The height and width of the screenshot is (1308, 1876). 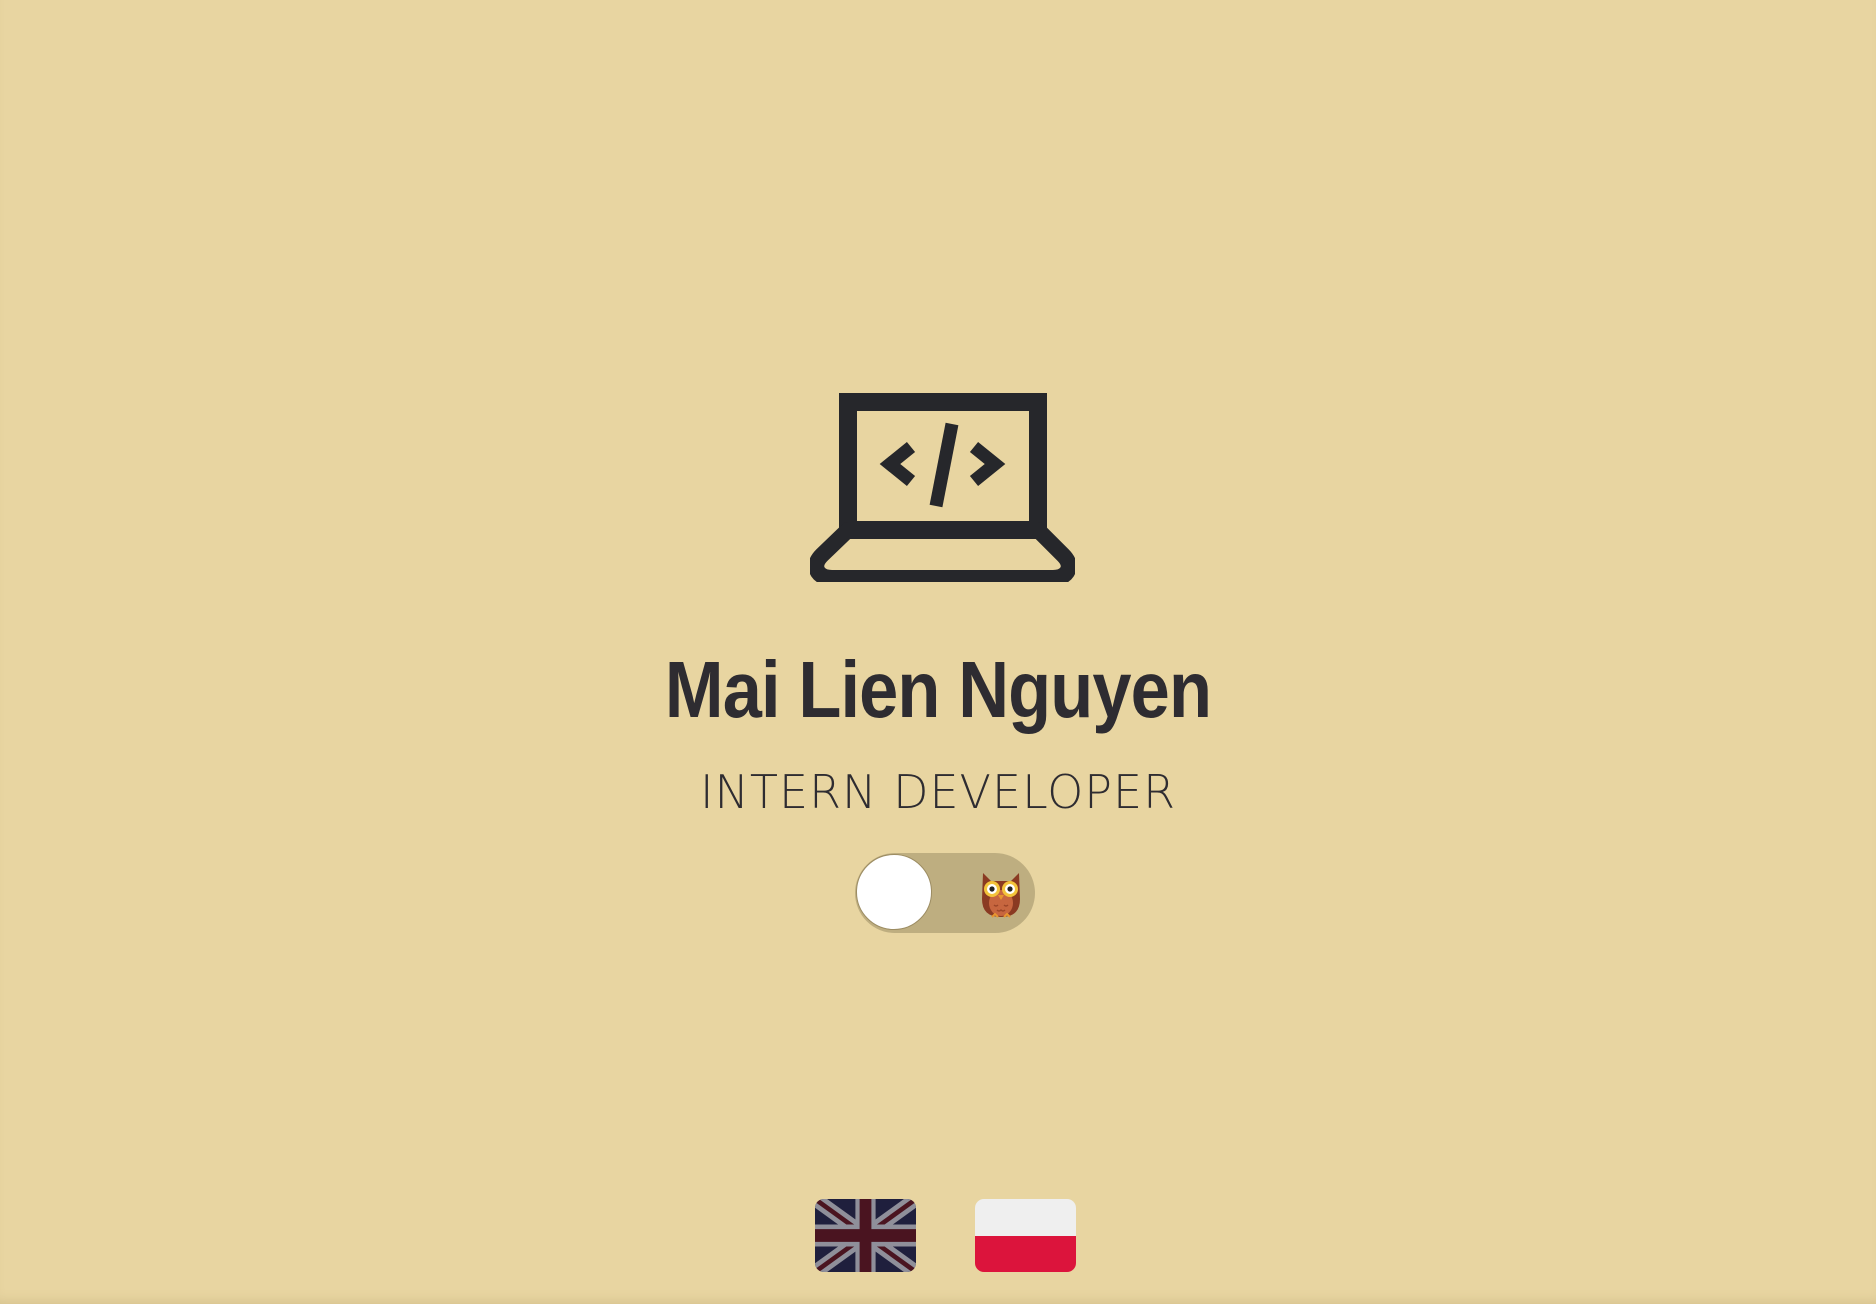 I want to click on language-polish-button, so click(x=1025, y=1235).